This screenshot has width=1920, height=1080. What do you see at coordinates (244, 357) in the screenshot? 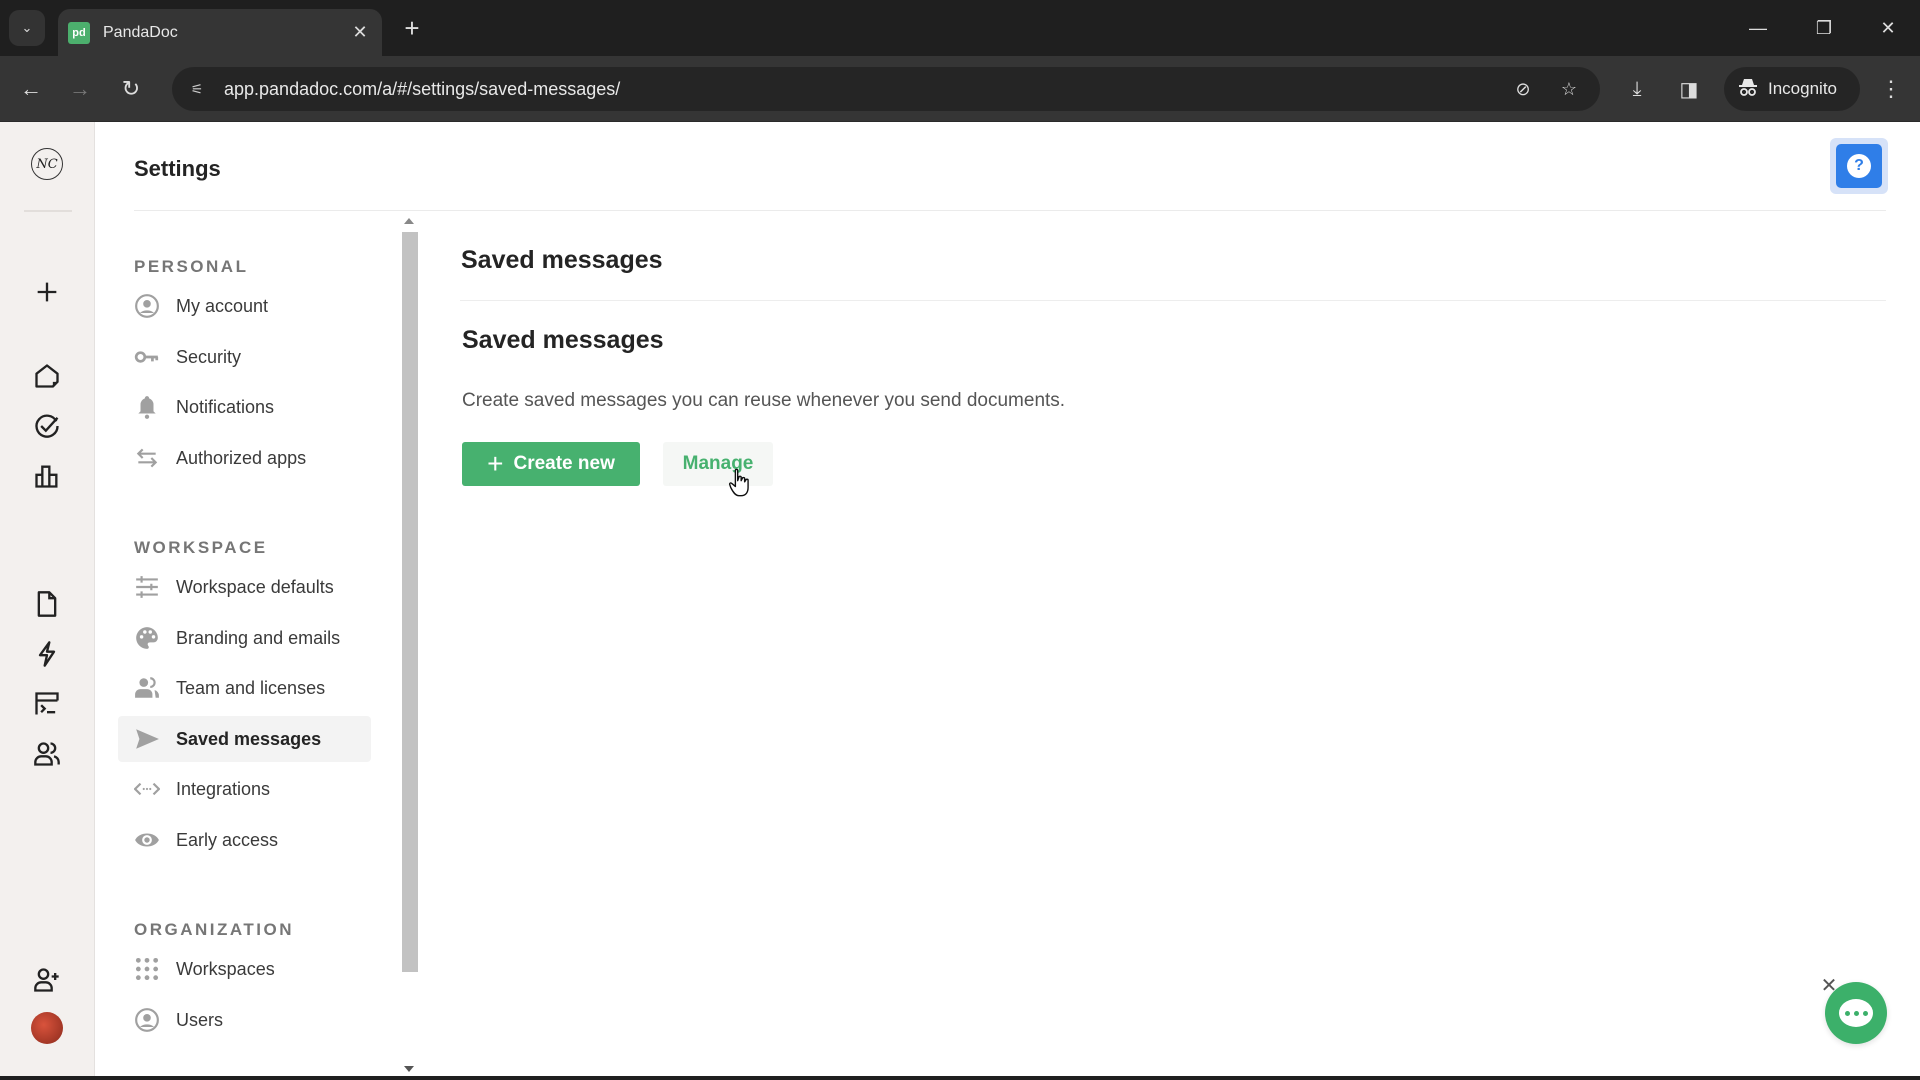
I see `sidebar-item-security: Security` at bounding box center [244, 357].